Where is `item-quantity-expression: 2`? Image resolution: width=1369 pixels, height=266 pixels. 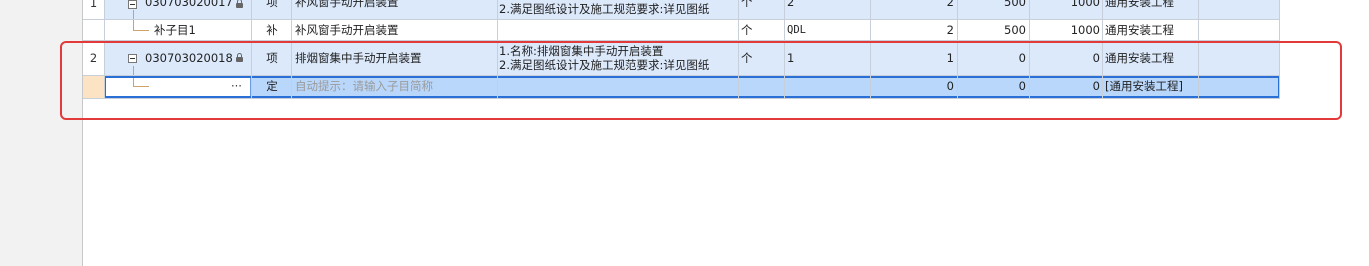
item-quantity-expression: 2 is located at coordinates (791, 4).